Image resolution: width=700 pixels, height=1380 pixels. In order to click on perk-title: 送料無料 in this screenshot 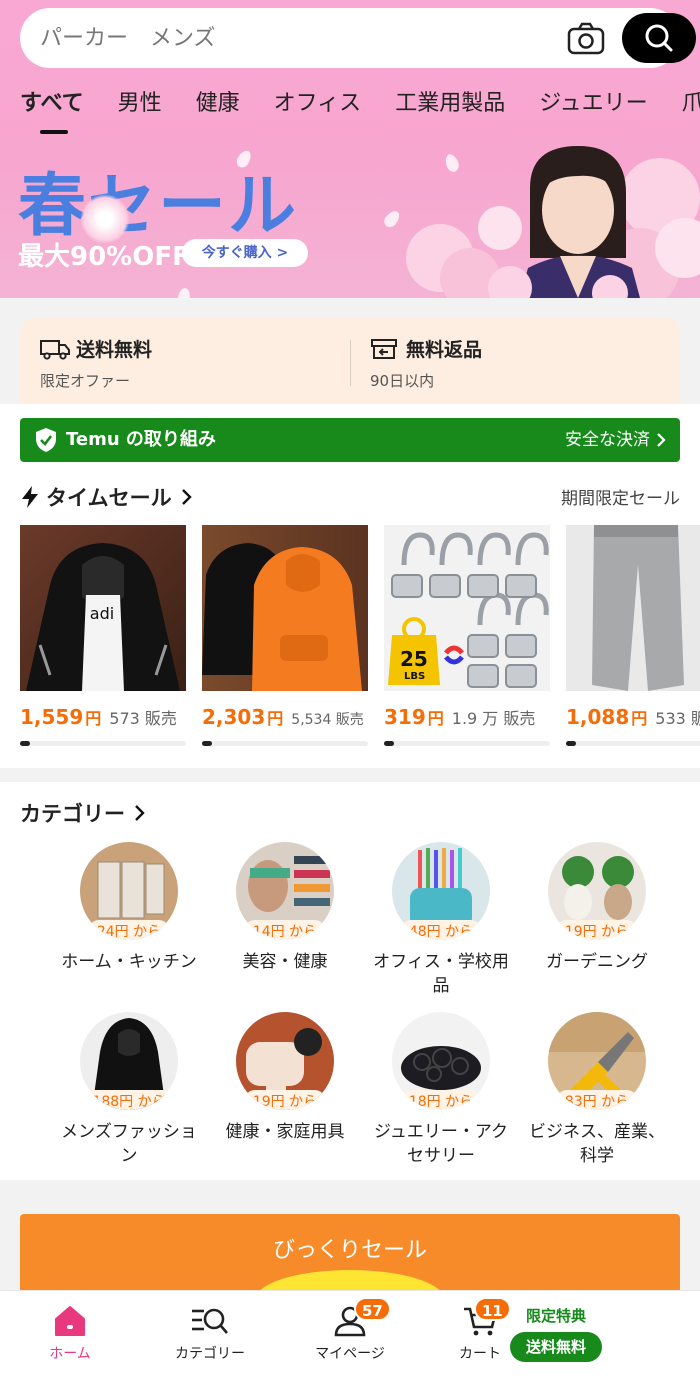, I will do `click(114, 350)`.